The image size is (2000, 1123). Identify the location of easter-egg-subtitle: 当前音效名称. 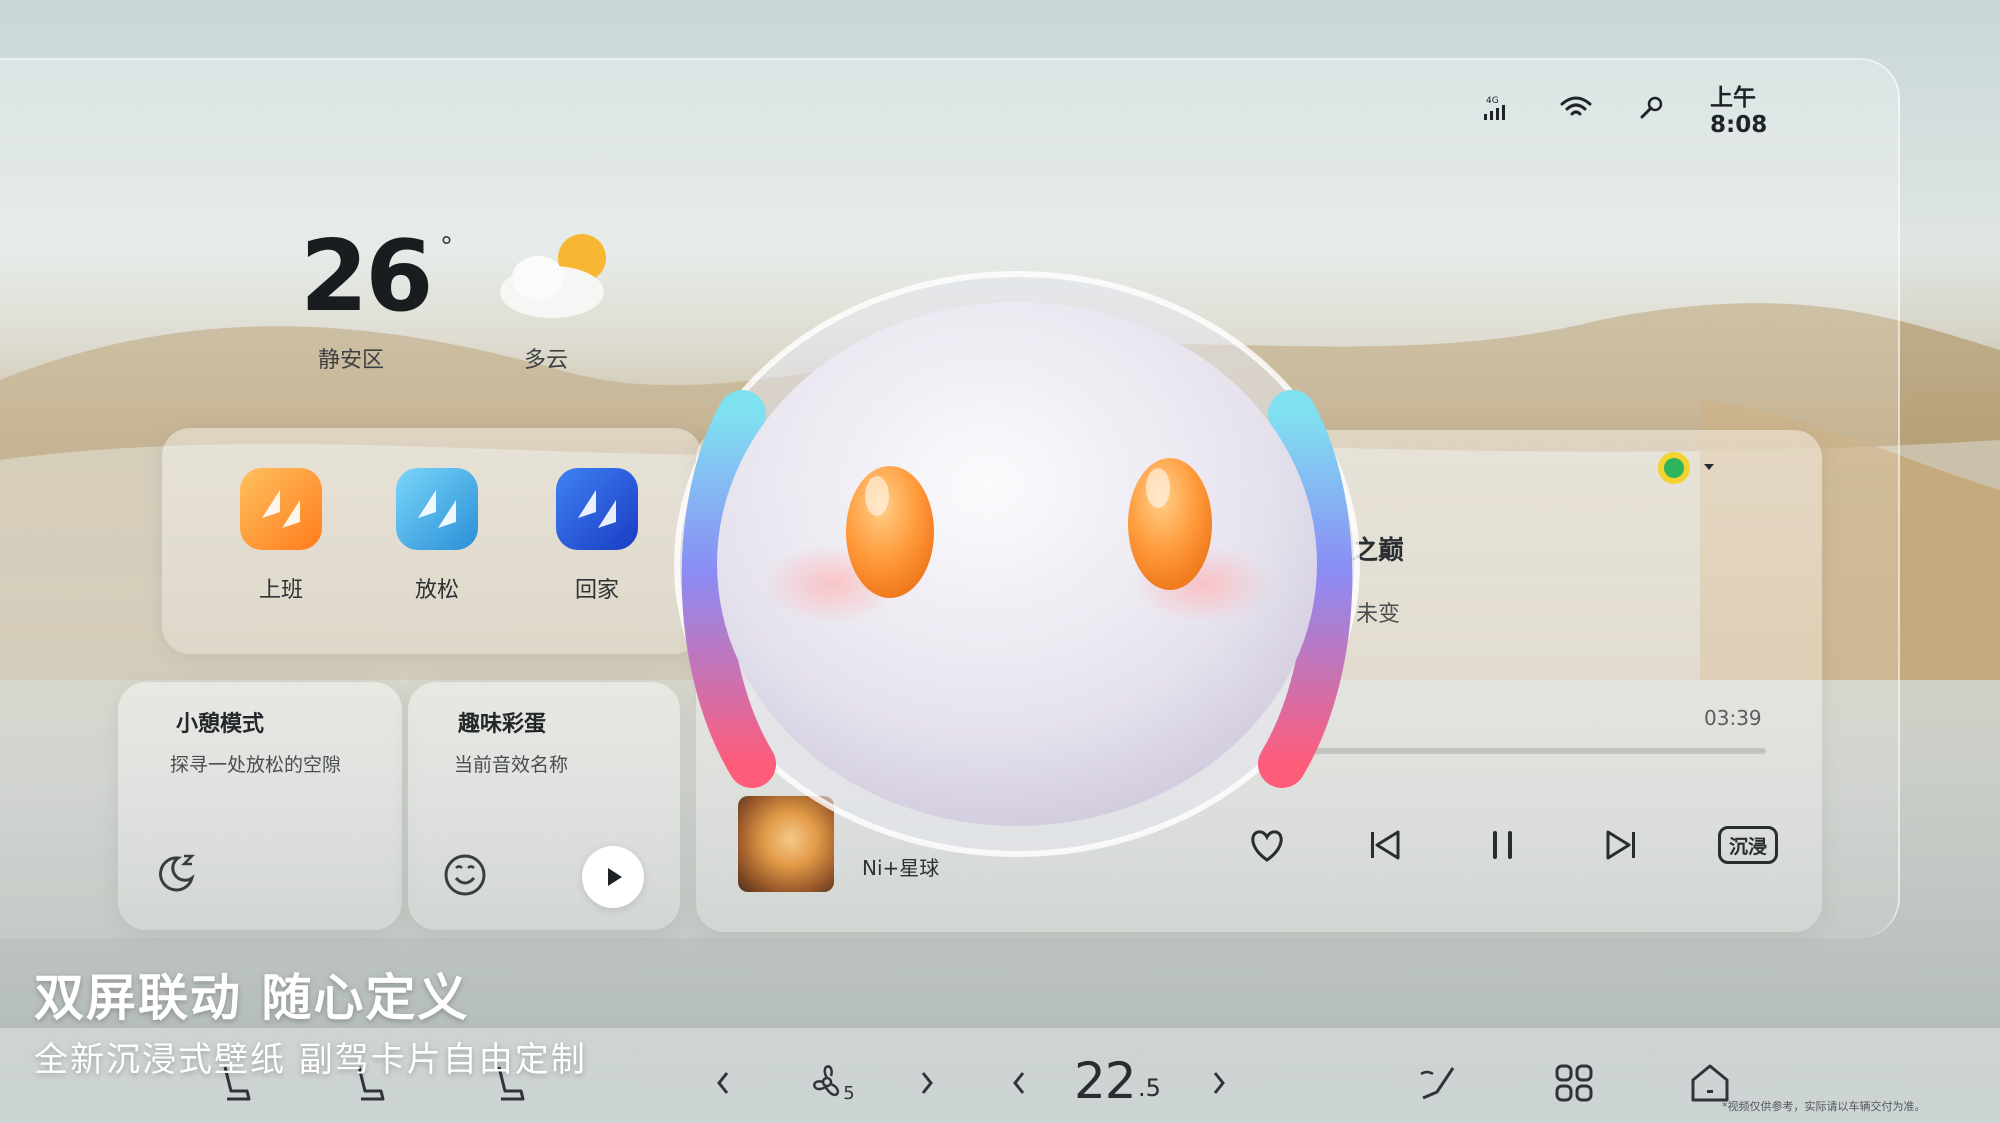
(511, 765).